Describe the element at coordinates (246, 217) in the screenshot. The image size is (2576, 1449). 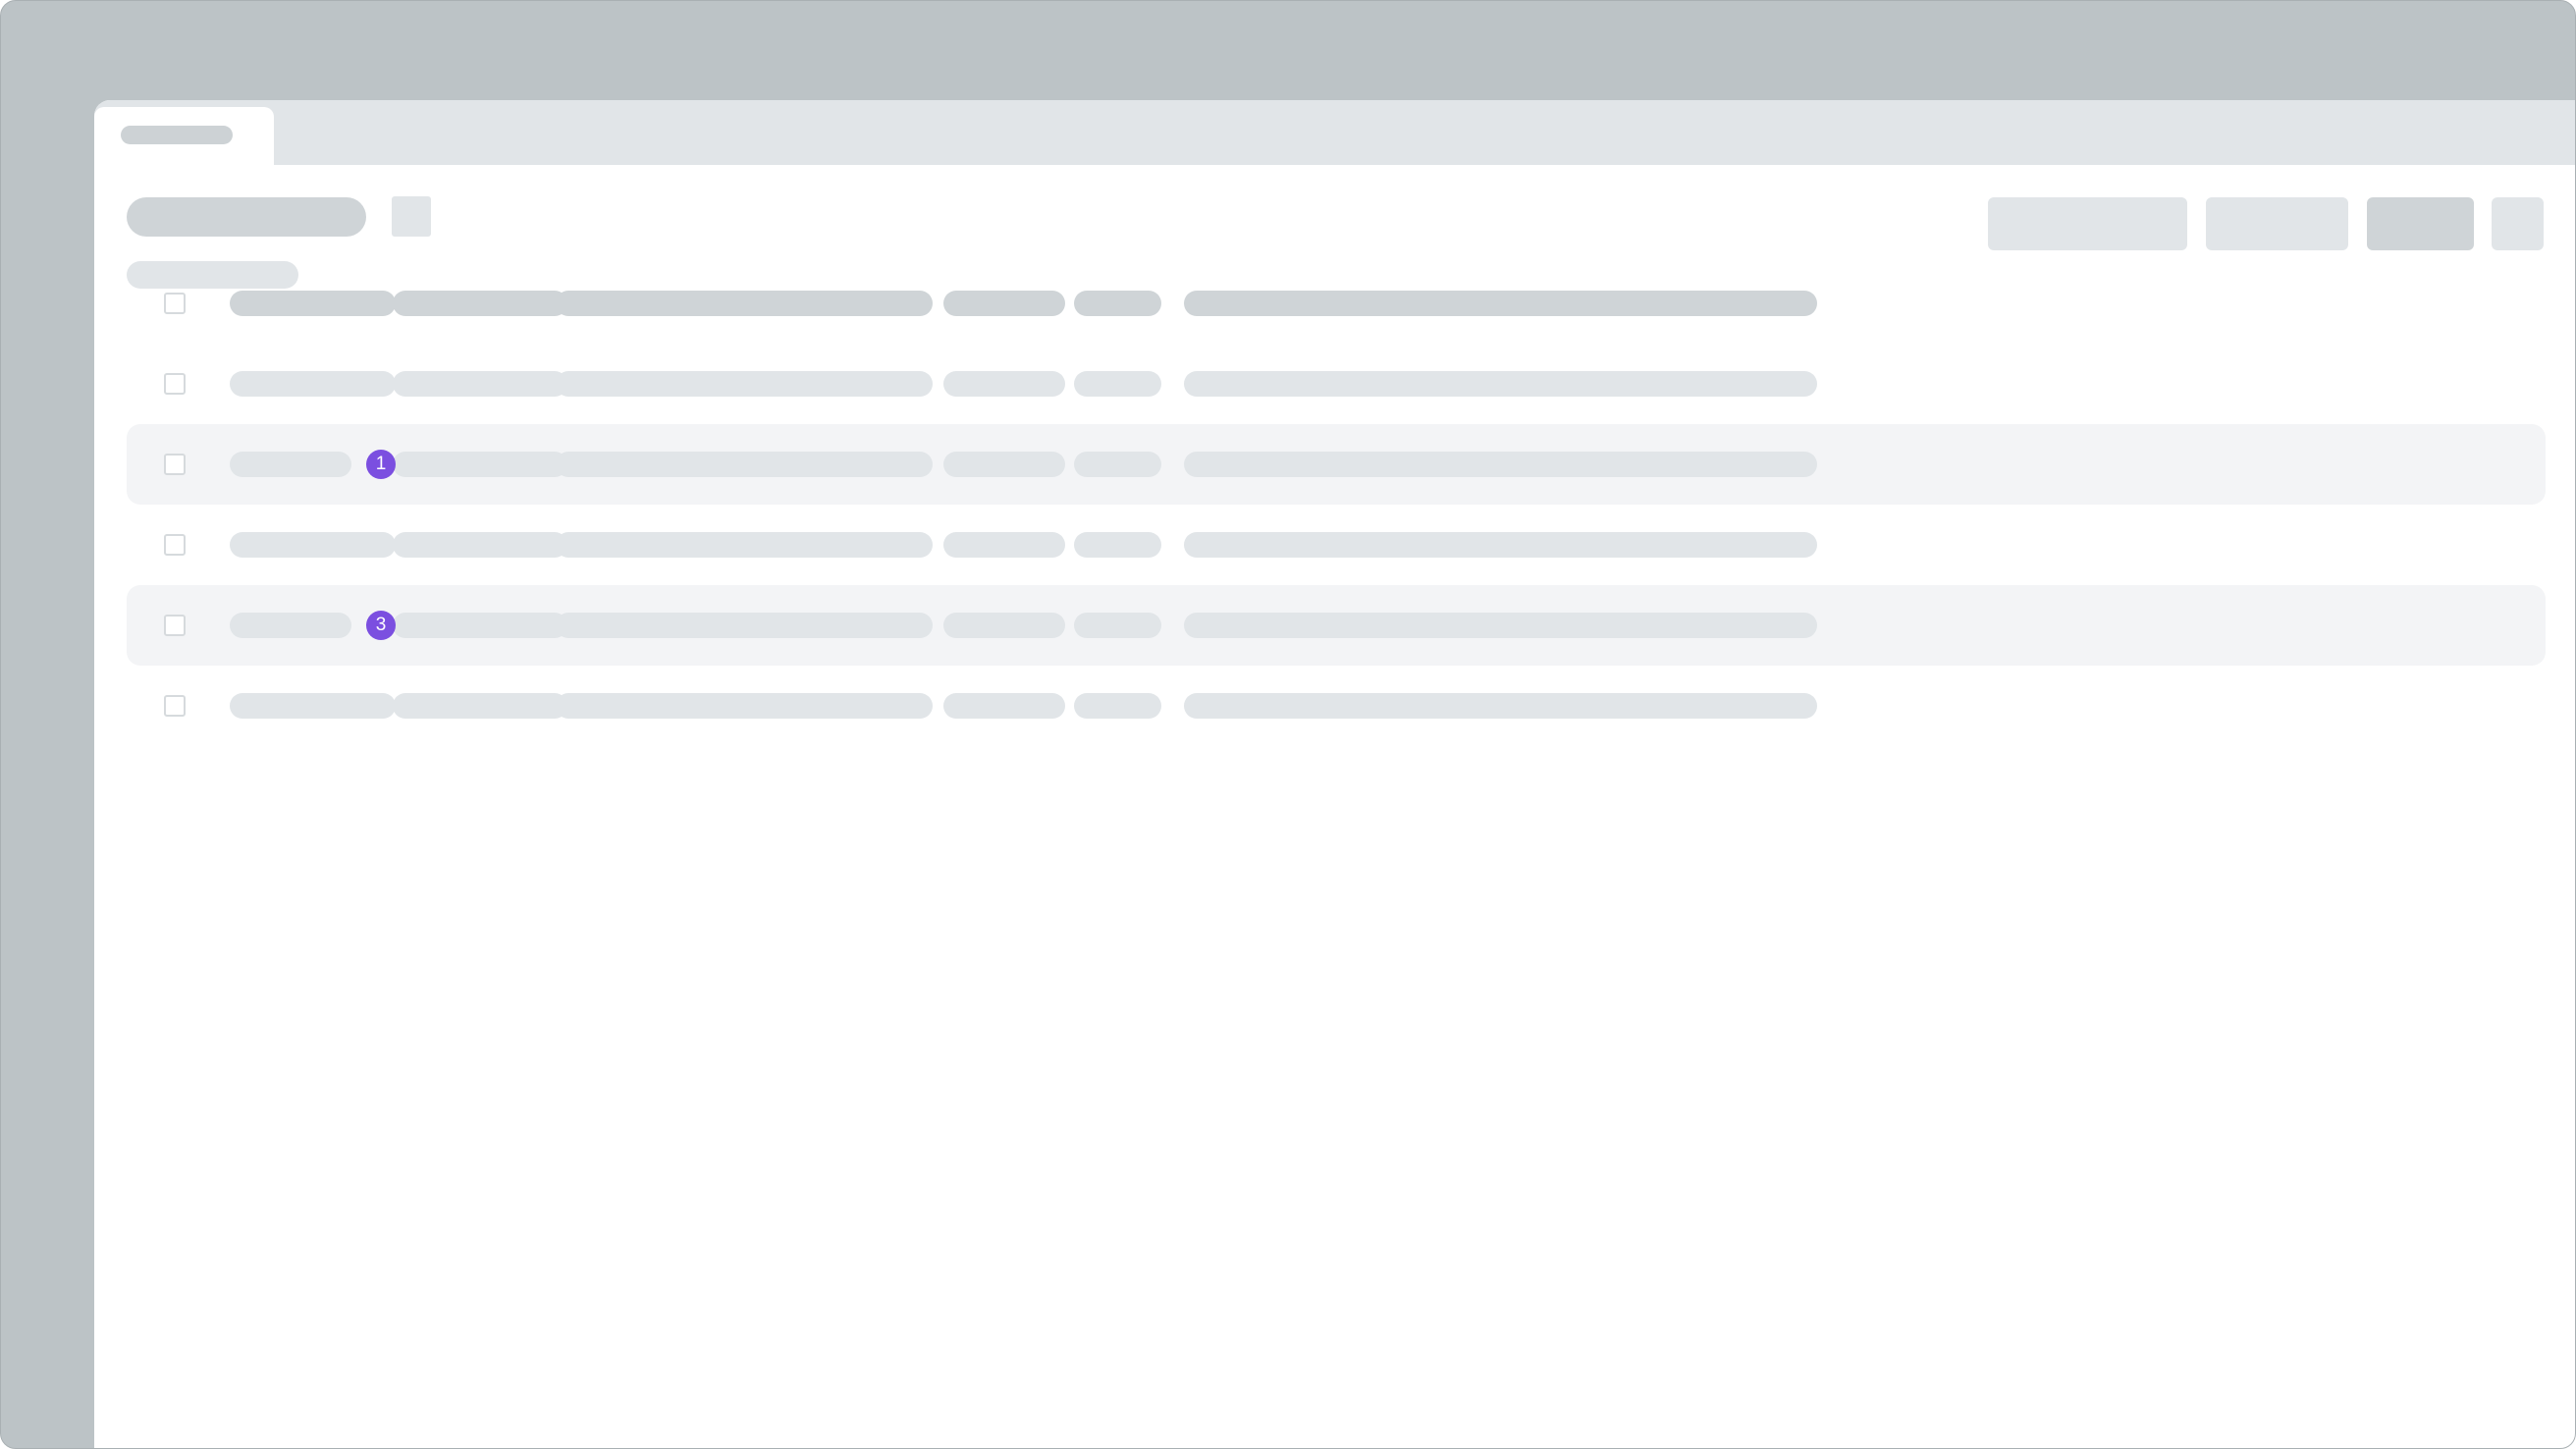
I see `page-title-placeholder` at that location.